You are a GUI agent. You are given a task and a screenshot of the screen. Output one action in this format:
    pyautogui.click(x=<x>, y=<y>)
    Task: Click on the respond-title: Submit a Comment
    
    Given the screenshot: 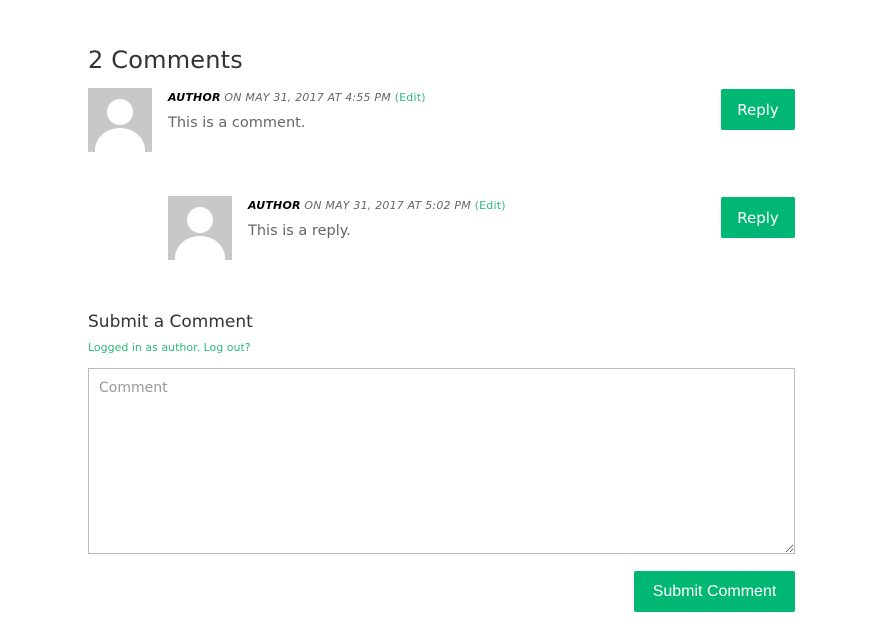 What is the action you would take?
    pyautogui.click(x=170, y=322)
    